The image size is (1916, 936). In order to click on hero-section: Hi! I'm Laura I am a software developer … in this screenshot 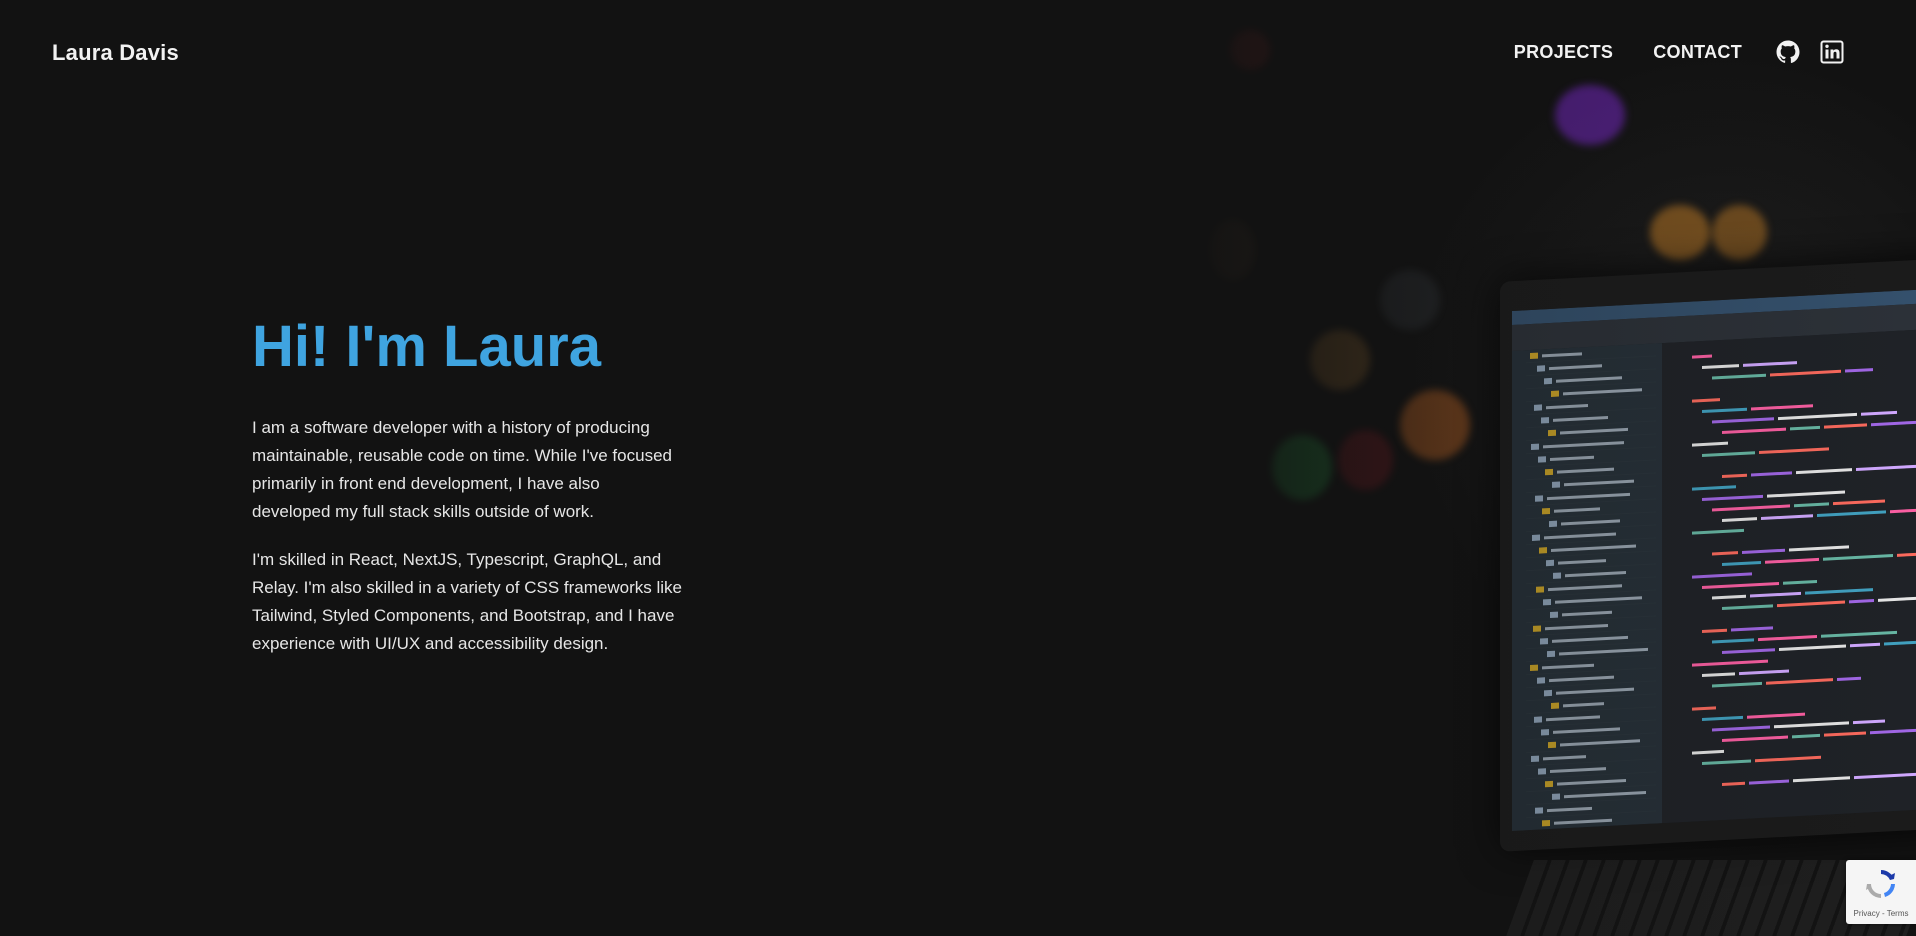, I will do `click(472, 495)`.